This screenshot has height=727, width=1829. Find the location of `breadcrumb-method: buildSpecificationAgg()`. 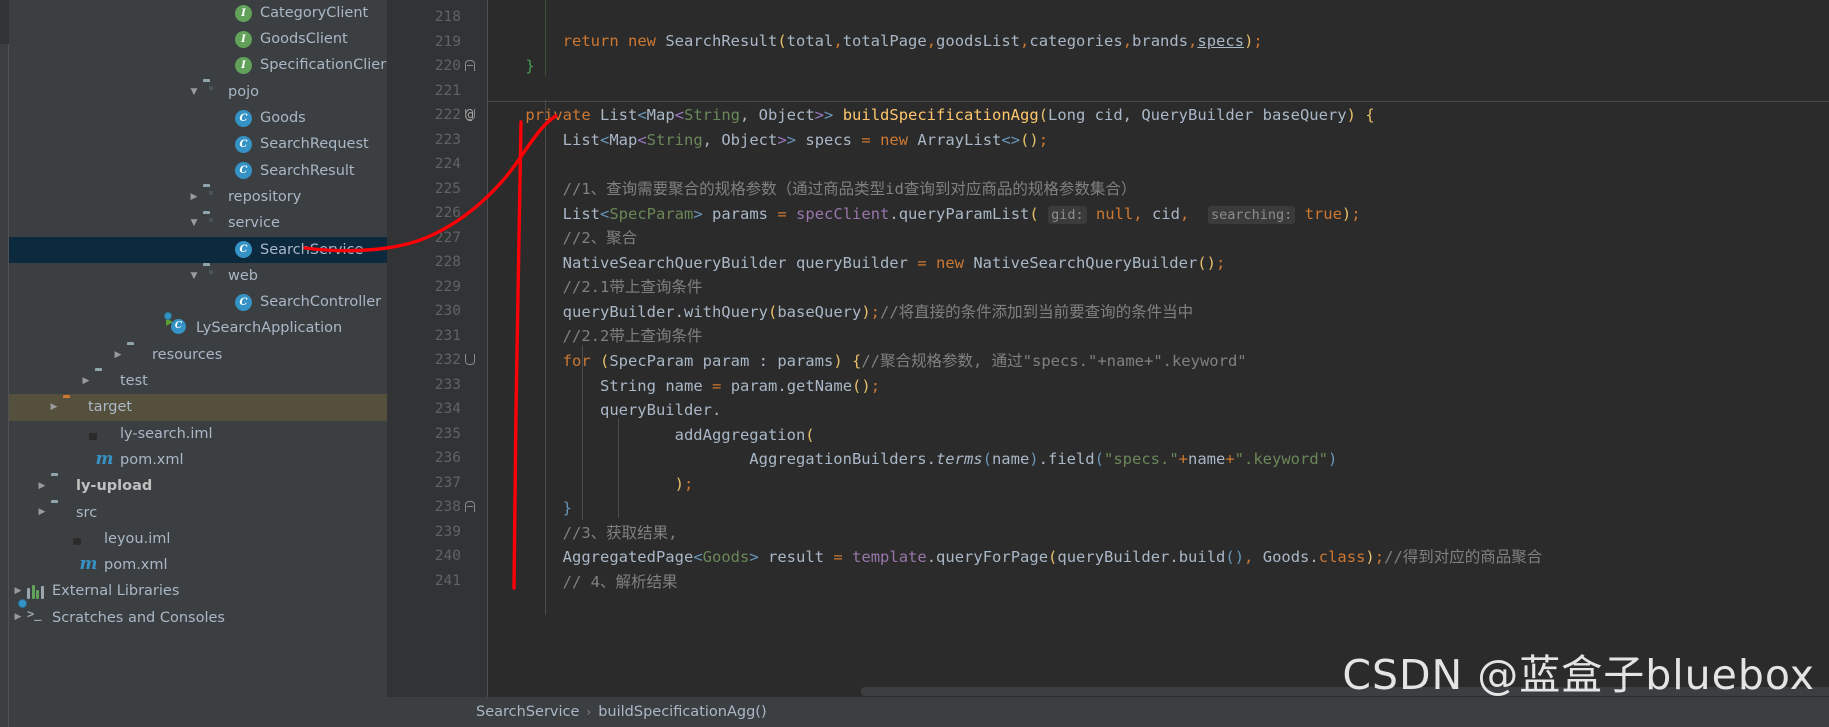

breadcrumb-method: buildSpecificationAgg() is located at coordinates (682, 712).